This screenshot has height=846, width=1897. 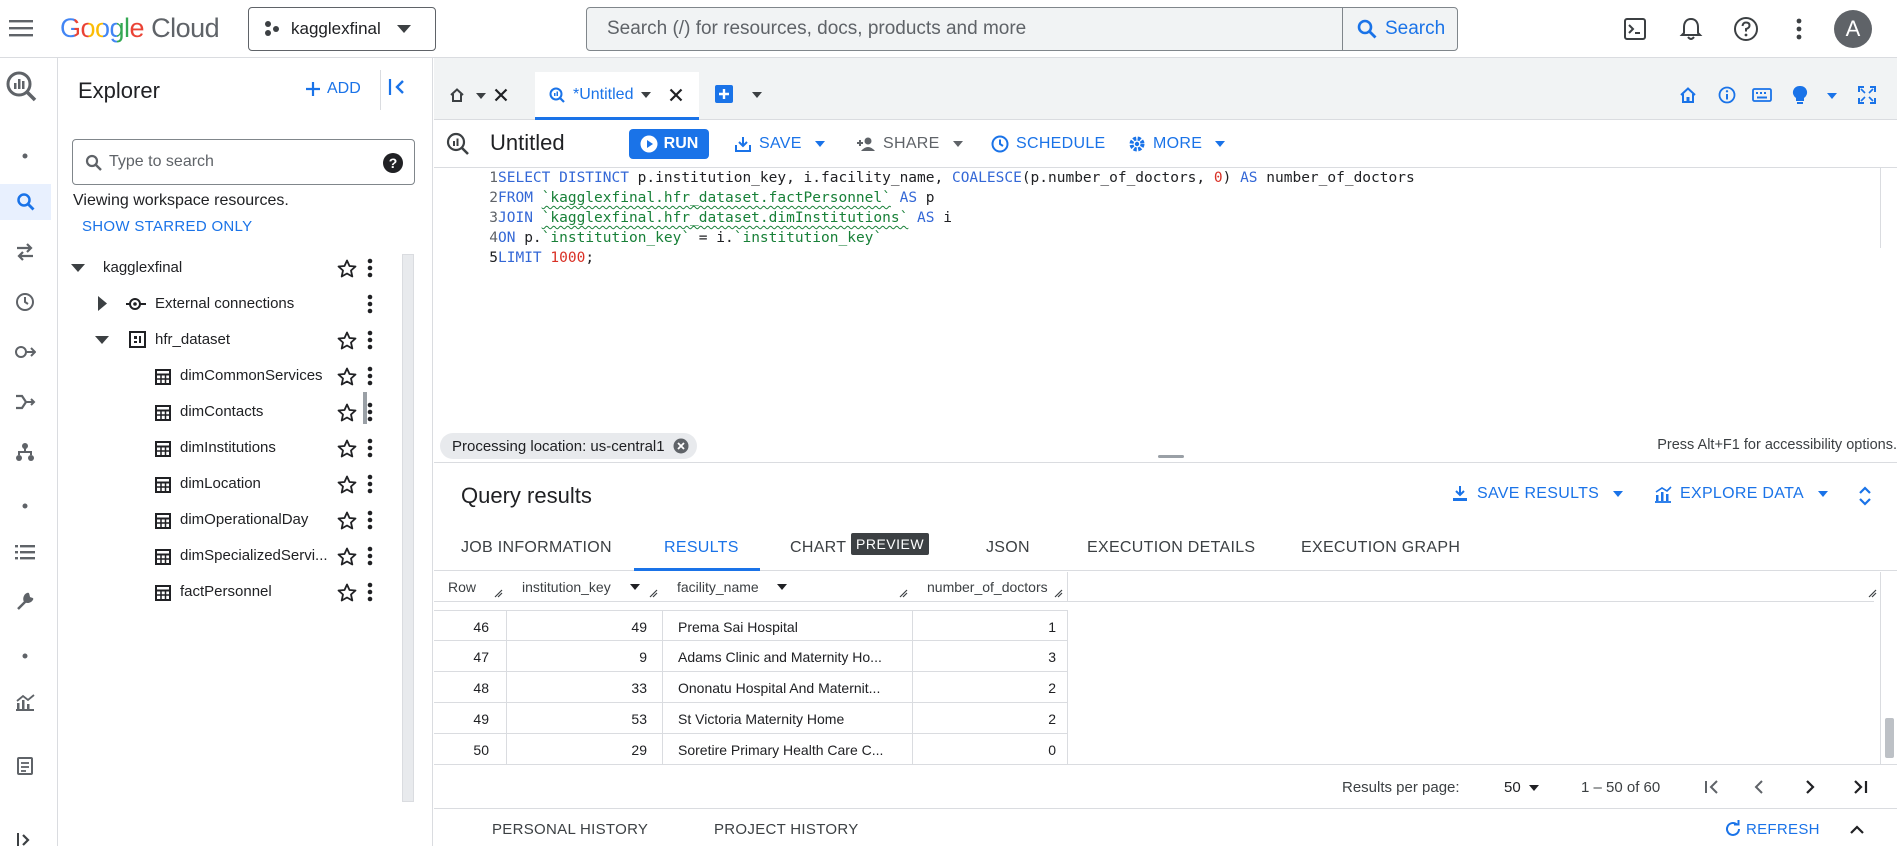 I want to click on help-icon, so click(x=1746, y=29).